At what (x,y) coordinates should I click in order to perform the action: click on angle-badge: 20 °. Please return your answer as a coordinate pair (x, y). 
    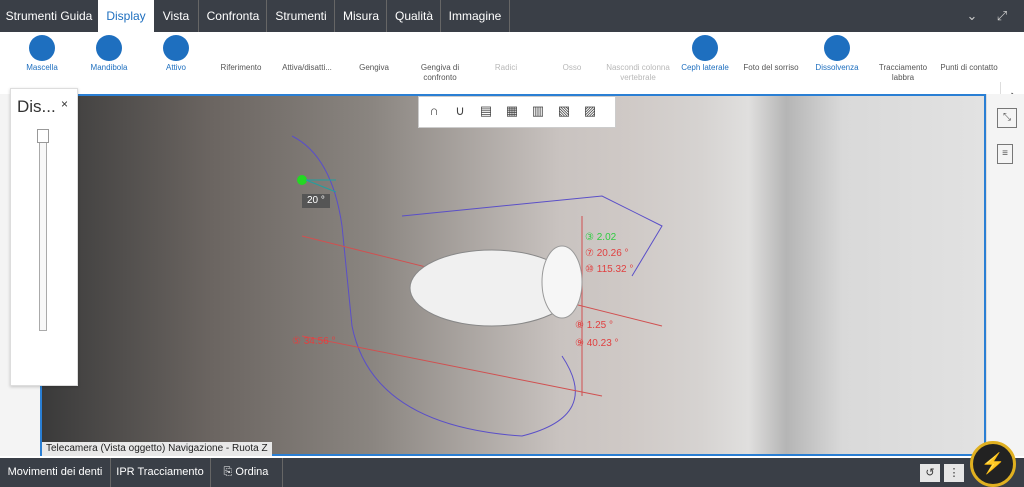
    Looking at the image, I should click on (316, 201).